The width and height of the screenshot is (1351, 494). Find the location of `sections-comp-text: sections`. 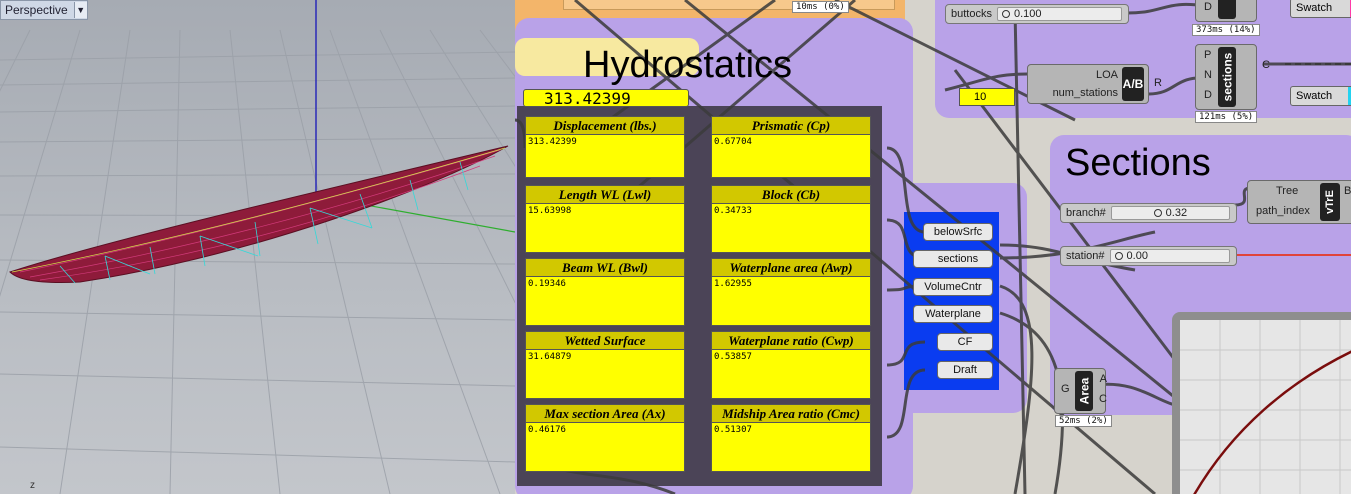

sections-comp-text: sections is located at coordinates (1227, 77).